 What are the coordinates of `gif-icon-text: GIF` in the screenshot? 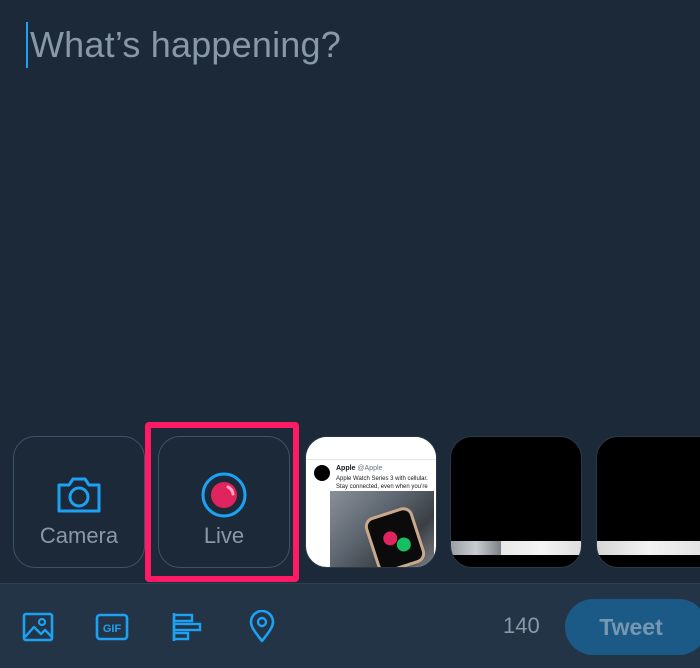 It's located at (112, 629).